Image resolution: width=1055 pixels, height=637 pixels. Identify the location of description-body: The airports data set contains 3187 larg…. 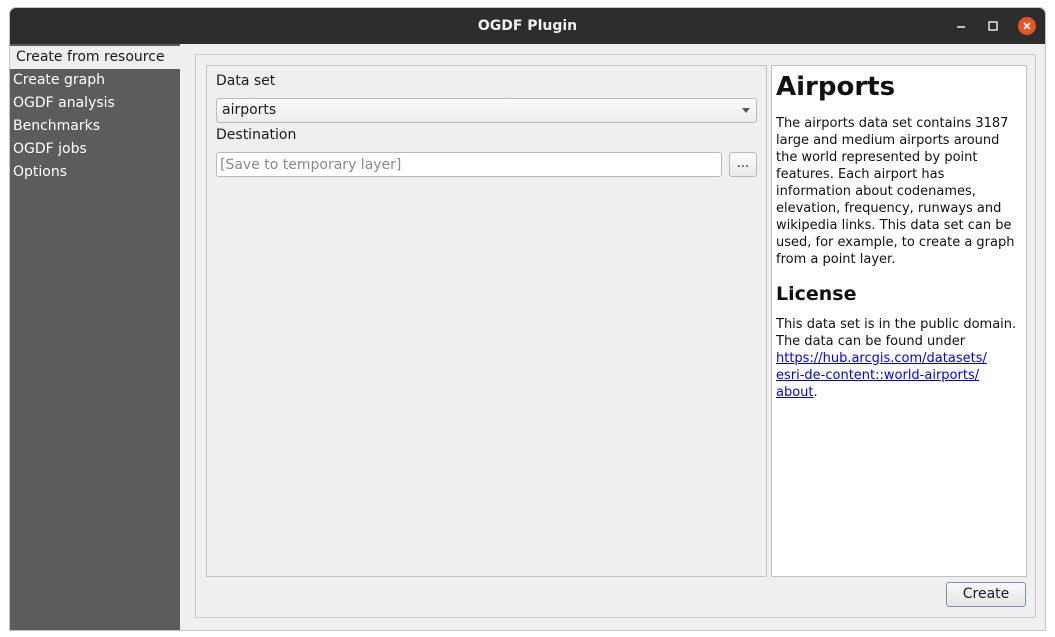
(895, 191).